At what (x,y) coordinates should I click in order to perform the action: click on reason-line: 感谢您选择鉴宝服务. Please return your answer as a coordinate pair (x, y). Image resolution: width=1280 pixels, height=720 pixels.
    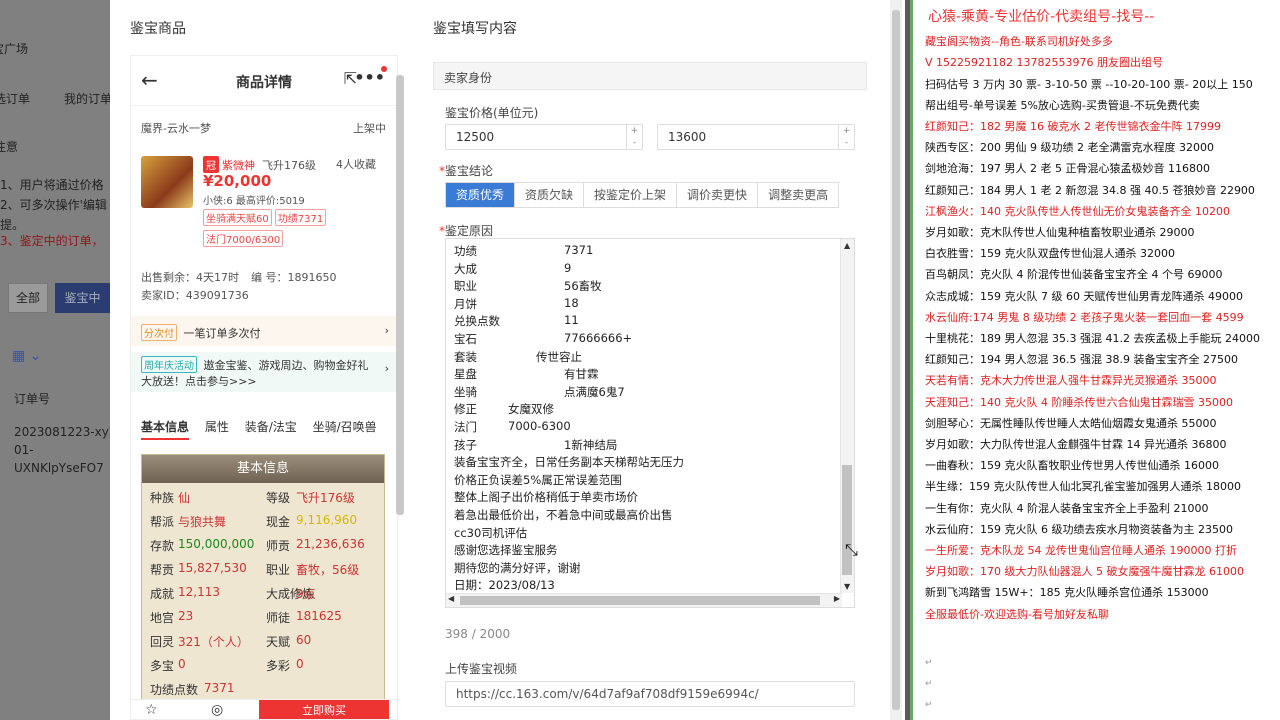
    Looking at the image, I should click on (506, 550).